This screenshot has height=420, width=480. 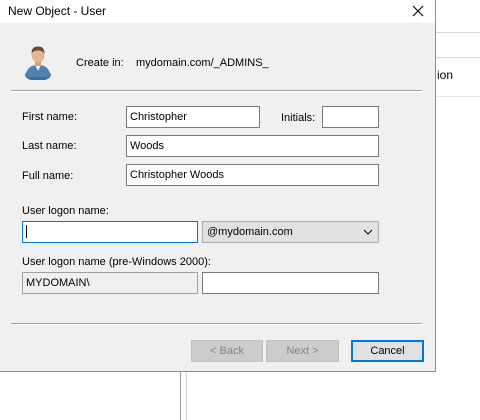 I want to click on create-in-path: mydomain.com/_ADMINS_, so click(x=202, y=63).